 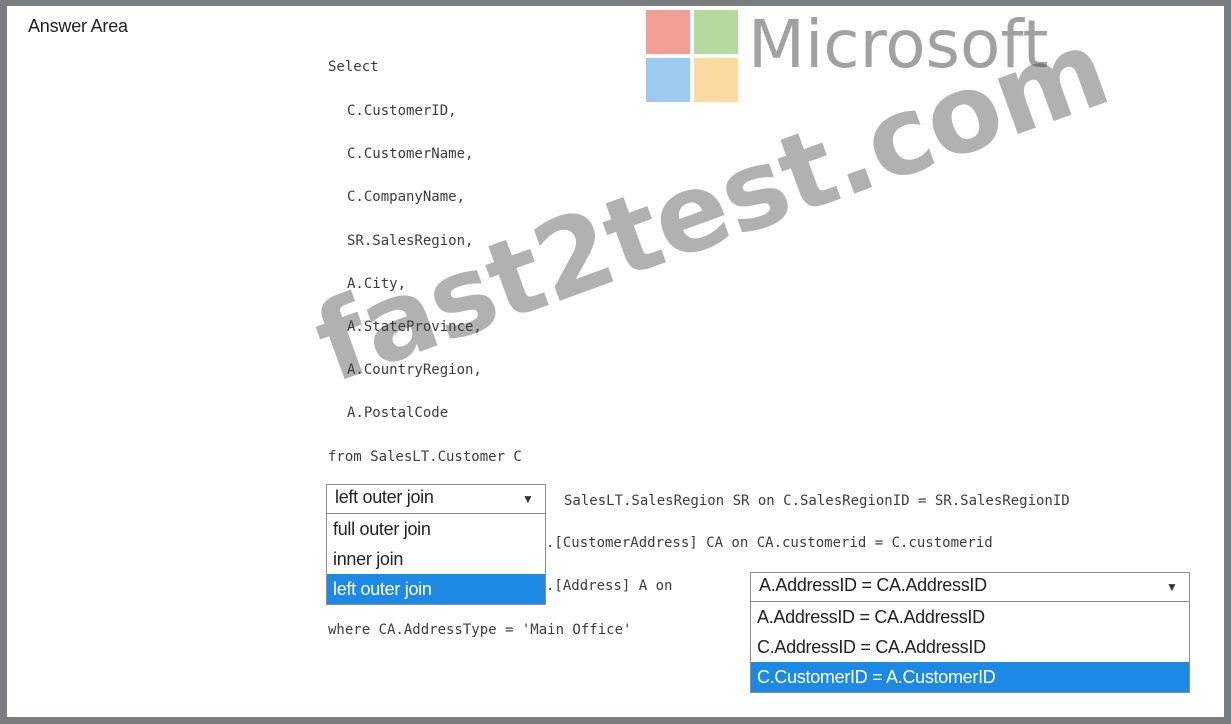 What do you see at coordinates (436, 529) in the screenshot?
I see `join-option-full-outer: full outer join` at bounding box center [436, 529].